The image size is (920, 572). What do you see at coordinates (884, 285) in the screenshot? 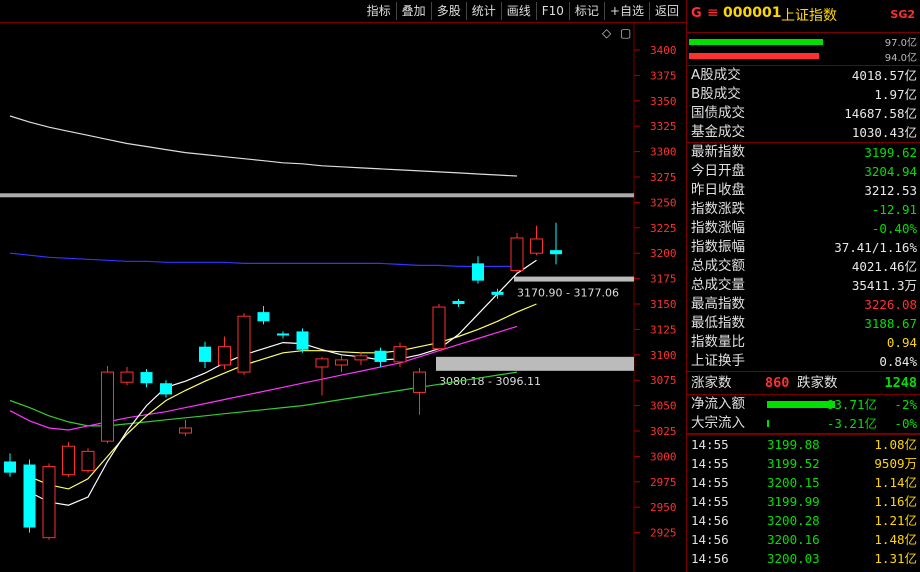
I see `quote-row-value: 35411.3万` at bounding box center [884, 285].